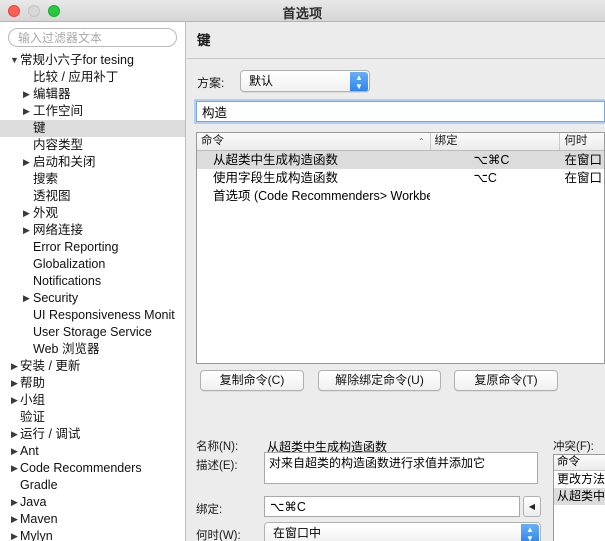 The width and height of the screenshot is (605, 541). I want to click on sidebar-tree-item: ▶ 工作空间, so click(92, 111).